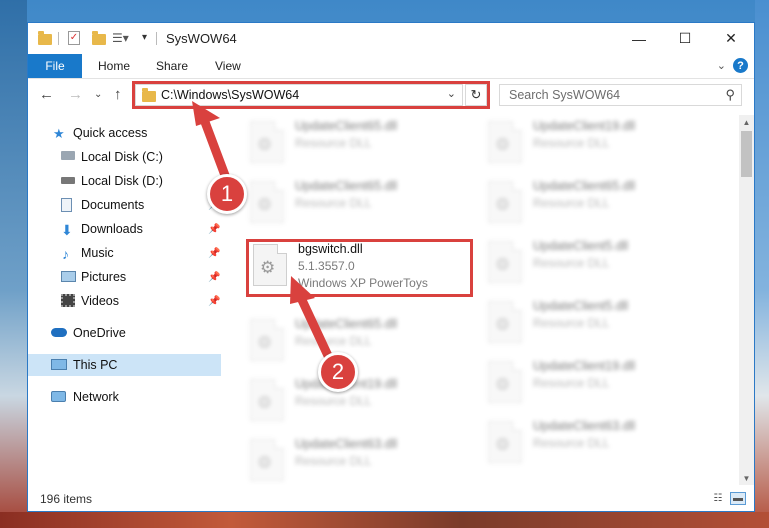 The width and height of the screenshot is (769, 528). What do you see at coordinates (227, 194) in the screenshot?
I see `step-1-badge: 1` at bounding box center [227, 194].